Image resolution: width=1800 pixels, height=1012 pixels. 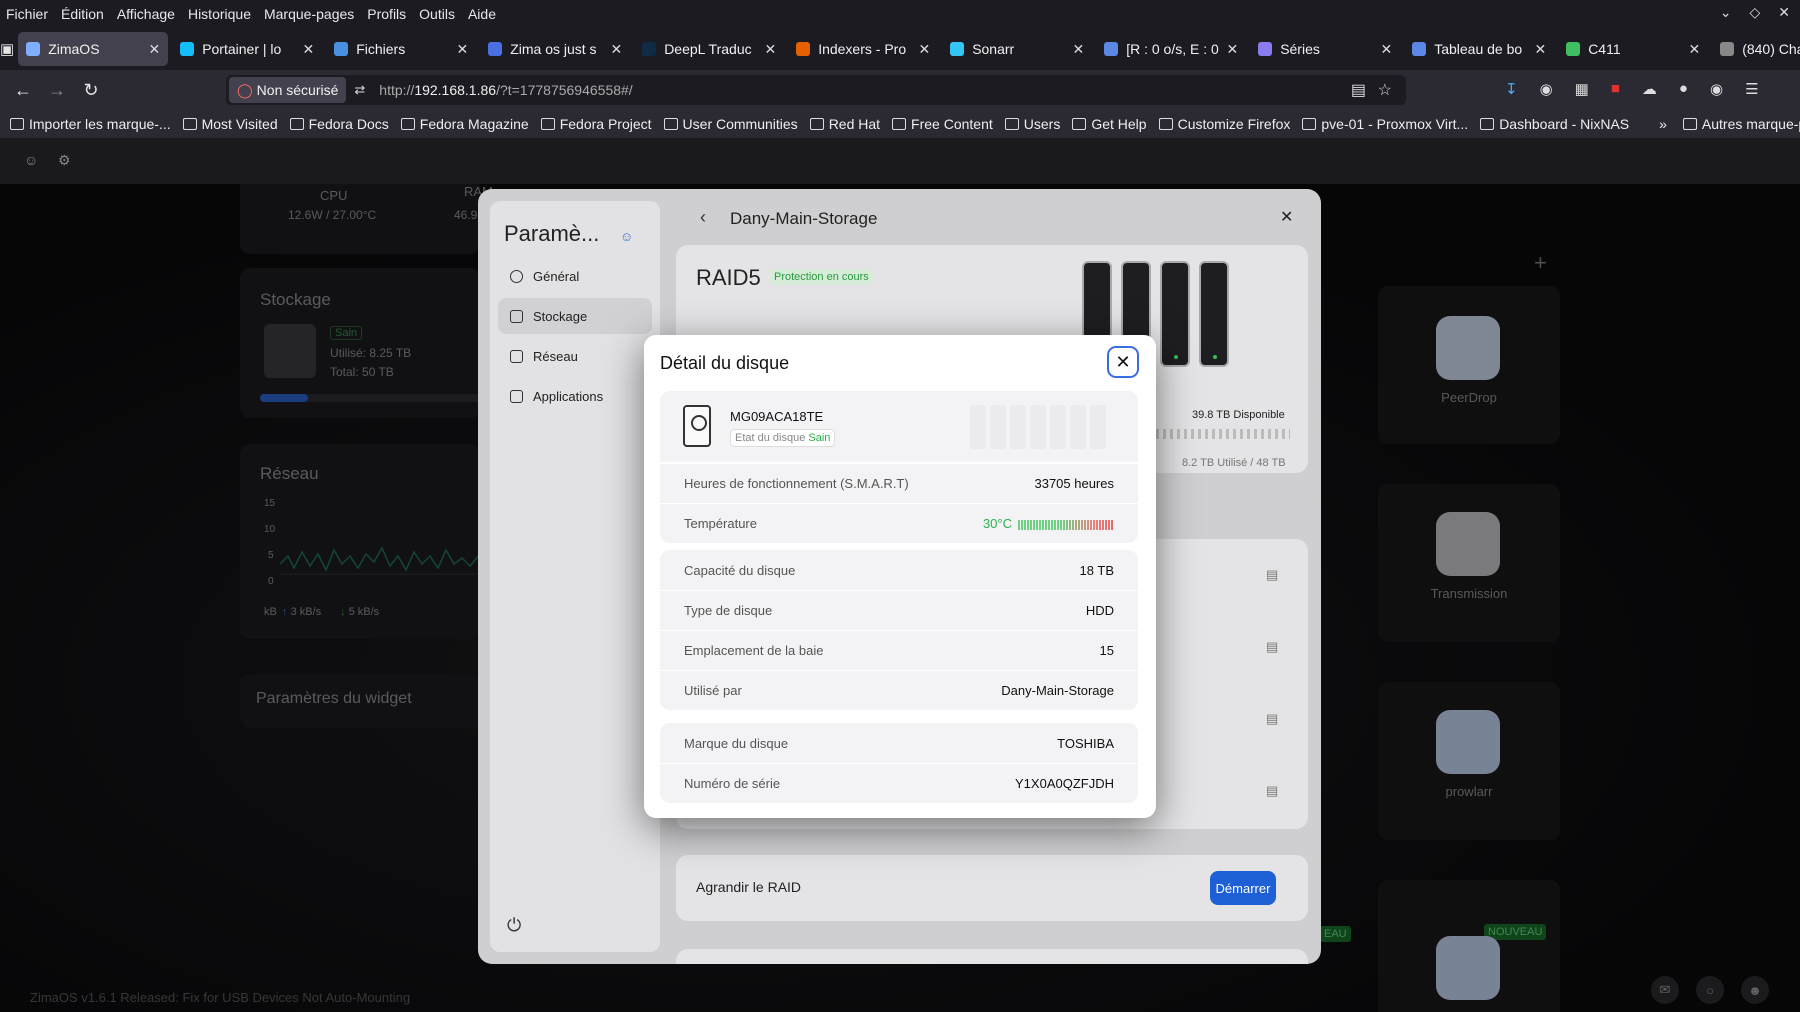 What do you see at coordinates (386, 14) in the screenshot?
I see `menu-profils: Profils` at bounding box center [386, 14].